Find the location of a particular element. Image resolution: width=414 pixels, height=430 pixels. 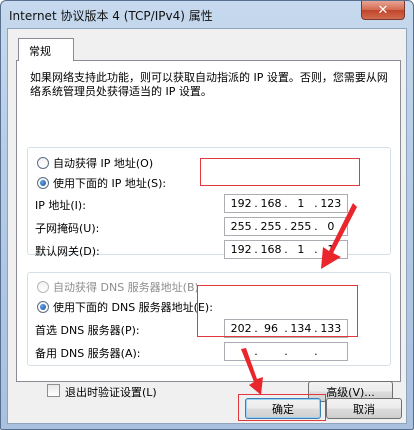

radio-auto-dns-label: 自动获得 DNS 服务器地址(B) is located at coordinates (126, 287).